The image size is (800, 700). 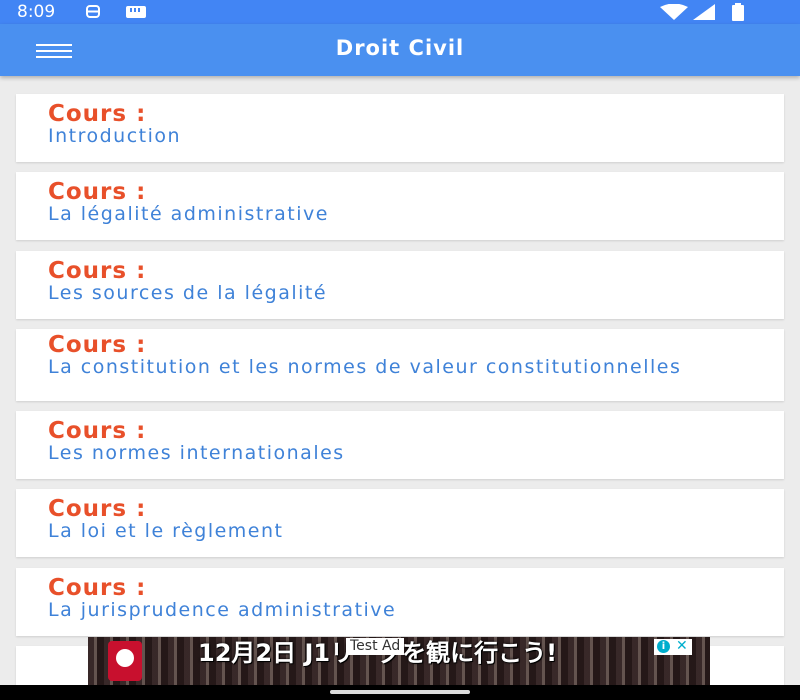 What do you see at coordinates (125, 661) in the screenshot?
I see `ad-logo` at bounding box center [125, 661].